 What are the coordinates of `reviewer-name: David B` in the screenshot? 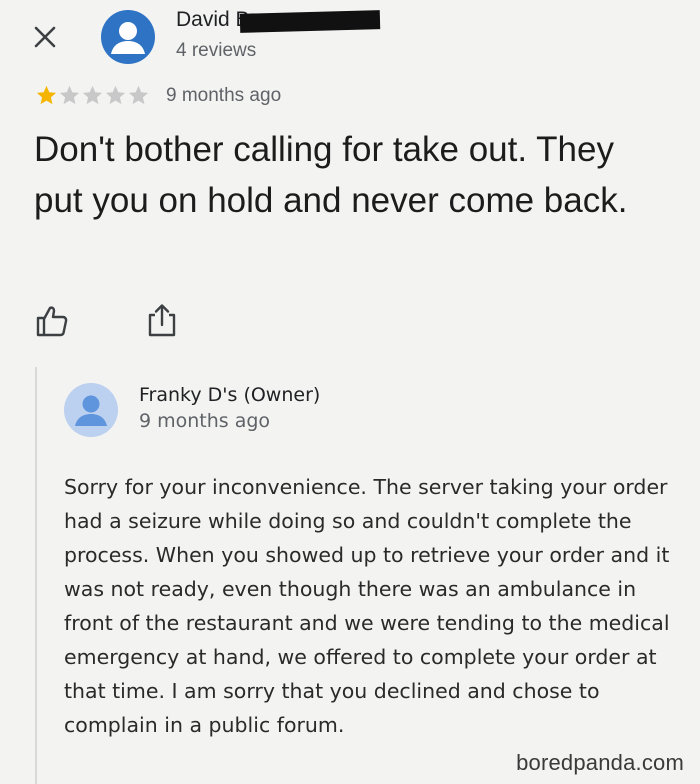 It's located at (213, 20).